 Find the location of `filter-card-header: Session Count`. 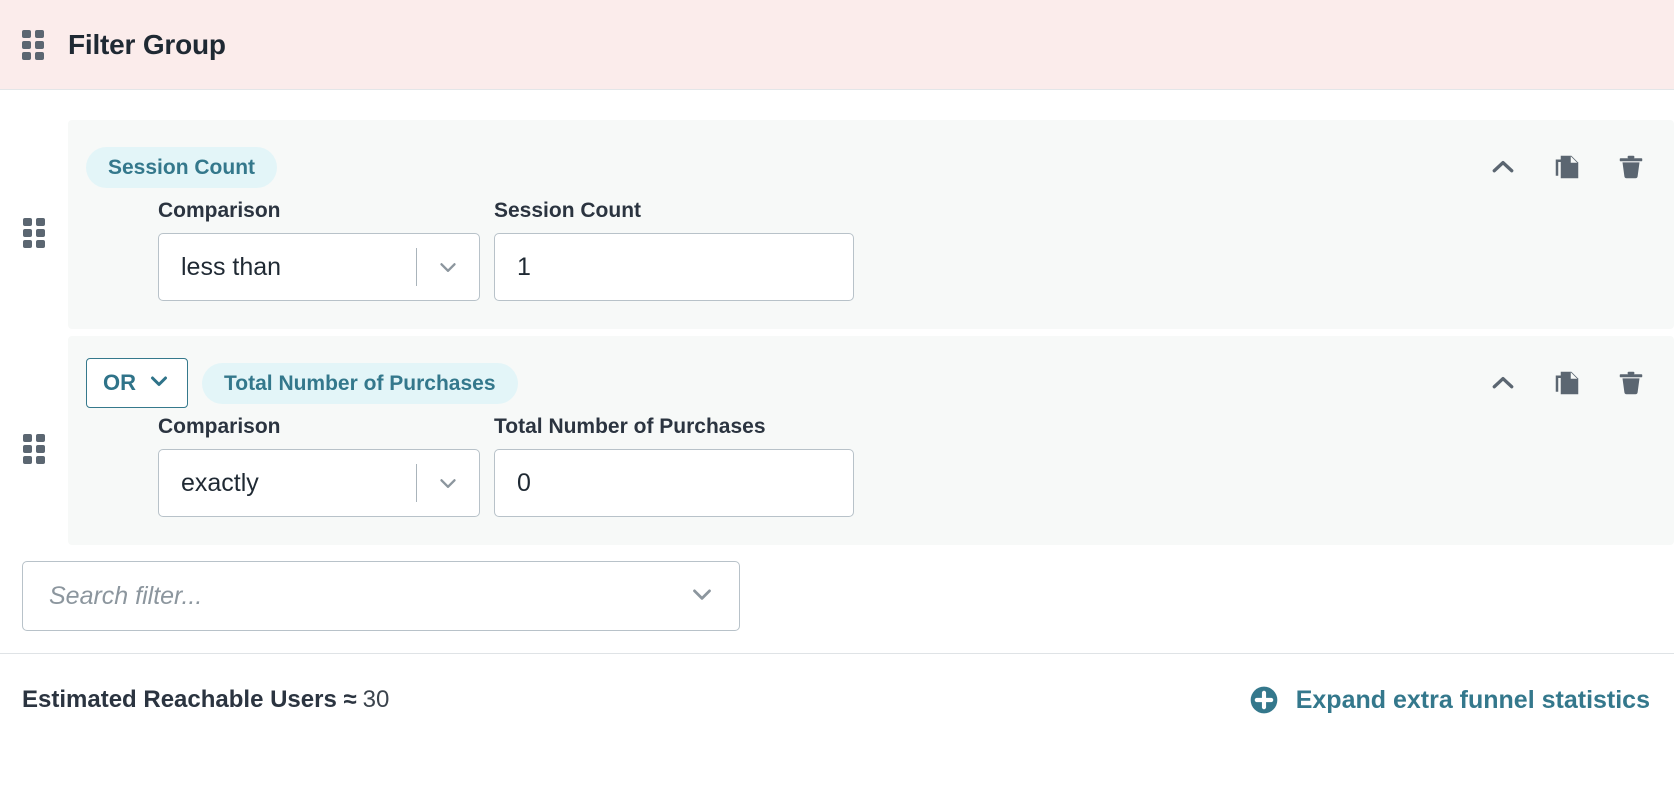

filter-card-header: Session Count is located at coordinates (871, 167).